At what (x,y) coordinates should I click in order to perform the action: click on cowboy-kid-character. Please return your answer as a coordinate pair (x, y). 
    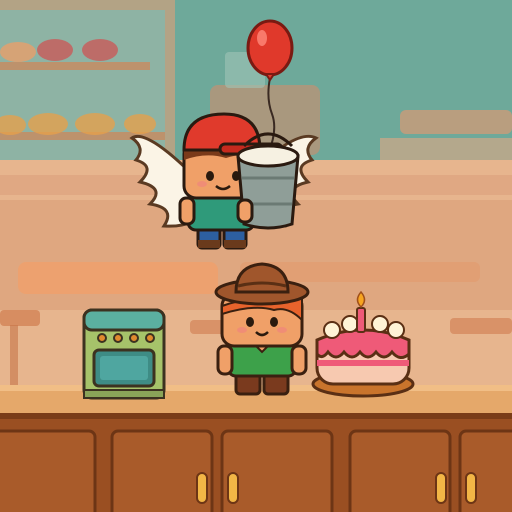
    Looking at the image, I should click on (264, 328).